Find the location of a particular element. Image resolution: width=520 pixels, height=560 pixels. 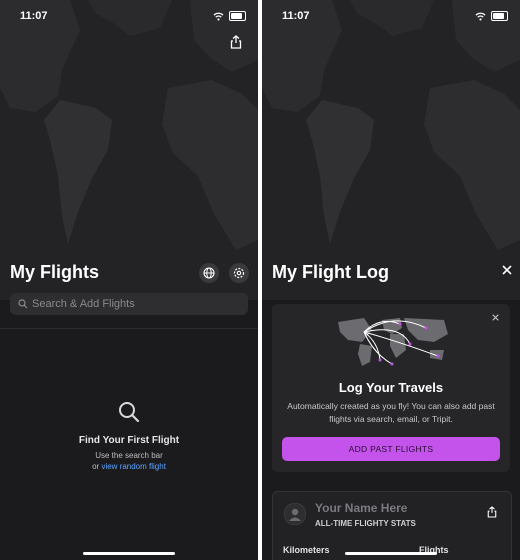

page-title: My Flights is located at coordinates (54, 272).